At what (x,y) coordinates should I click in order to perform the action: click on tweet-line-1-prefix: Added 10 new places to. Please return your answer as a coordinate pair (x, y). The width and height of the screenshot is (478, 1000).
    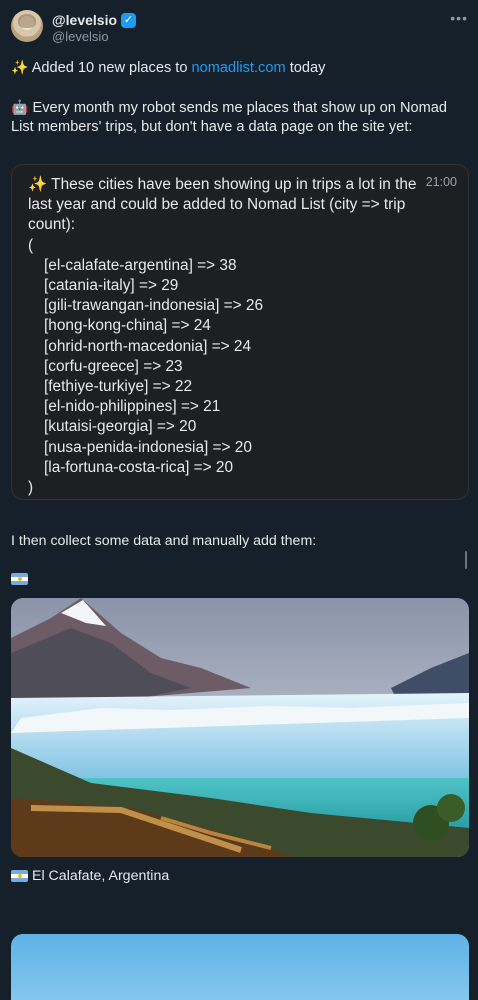
    Looking at the image, I should click on (109, 68).